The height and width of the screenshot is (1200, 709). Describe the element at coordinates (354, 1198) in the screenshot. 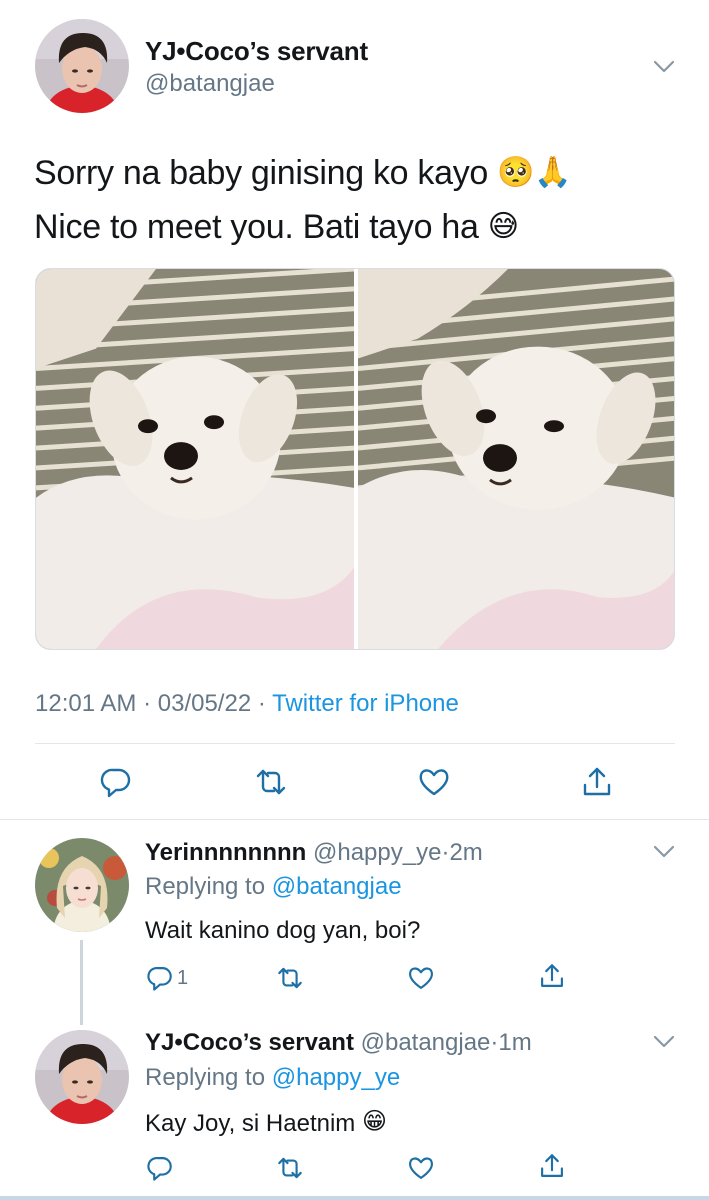

I see `bottom-edge` at that location.